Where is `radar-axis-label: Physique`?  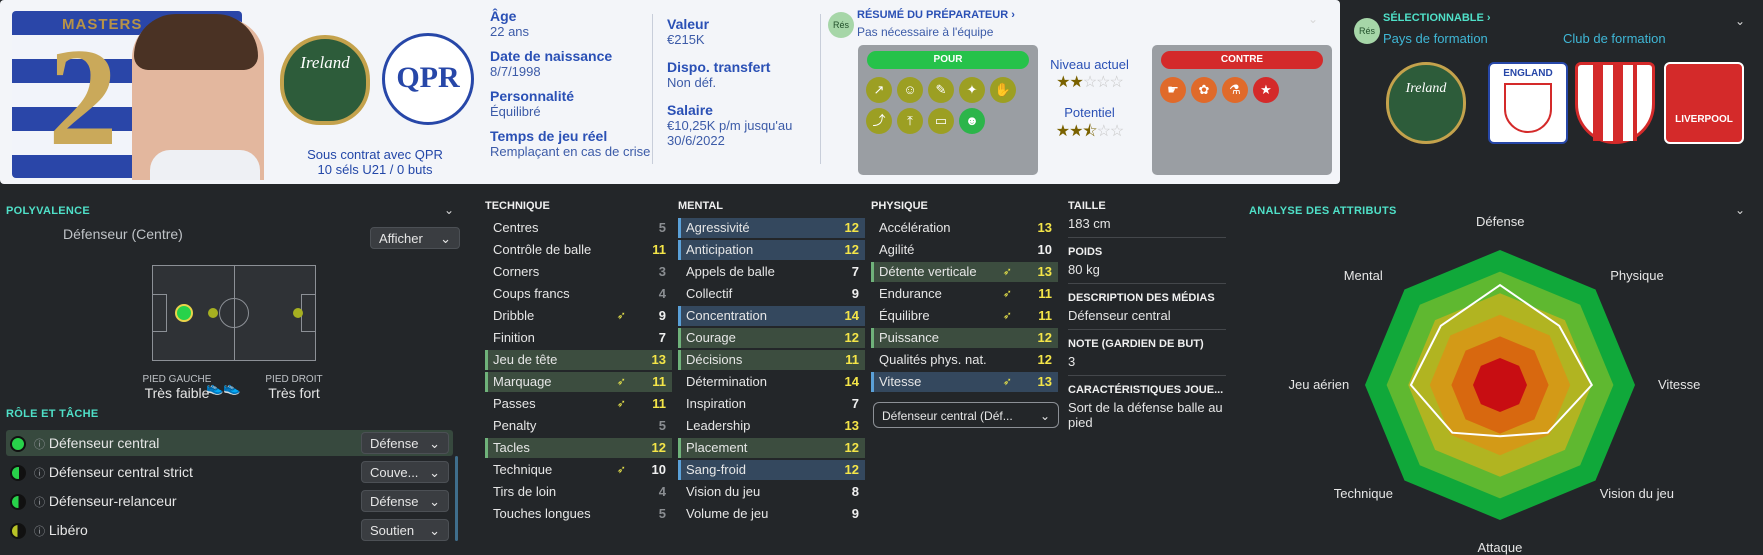 radar-axis-label: Physique is located at coordinates (1637, 276).